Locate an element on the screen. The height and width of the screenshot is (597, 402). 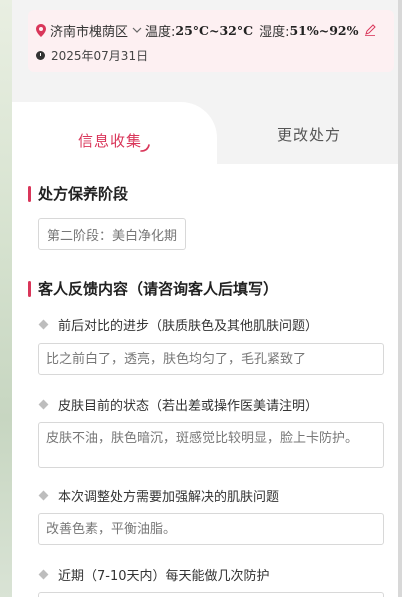
tab-change-prescription-label: 更改处方 is located at coordinates (309, 135).